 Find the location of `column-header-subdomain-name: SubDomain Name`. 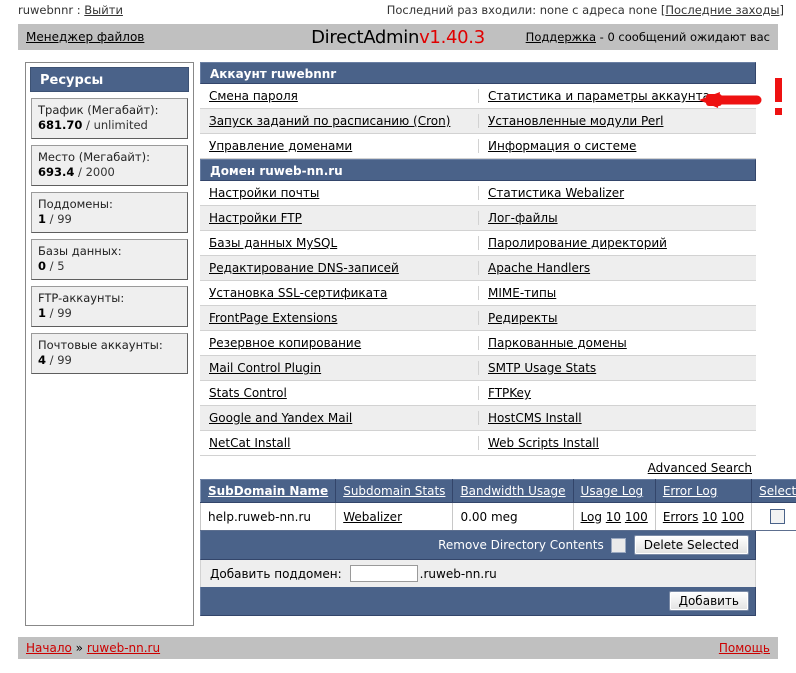

column-header-subdomain-name: SubDomain Name is located at coordinates (268, 491).